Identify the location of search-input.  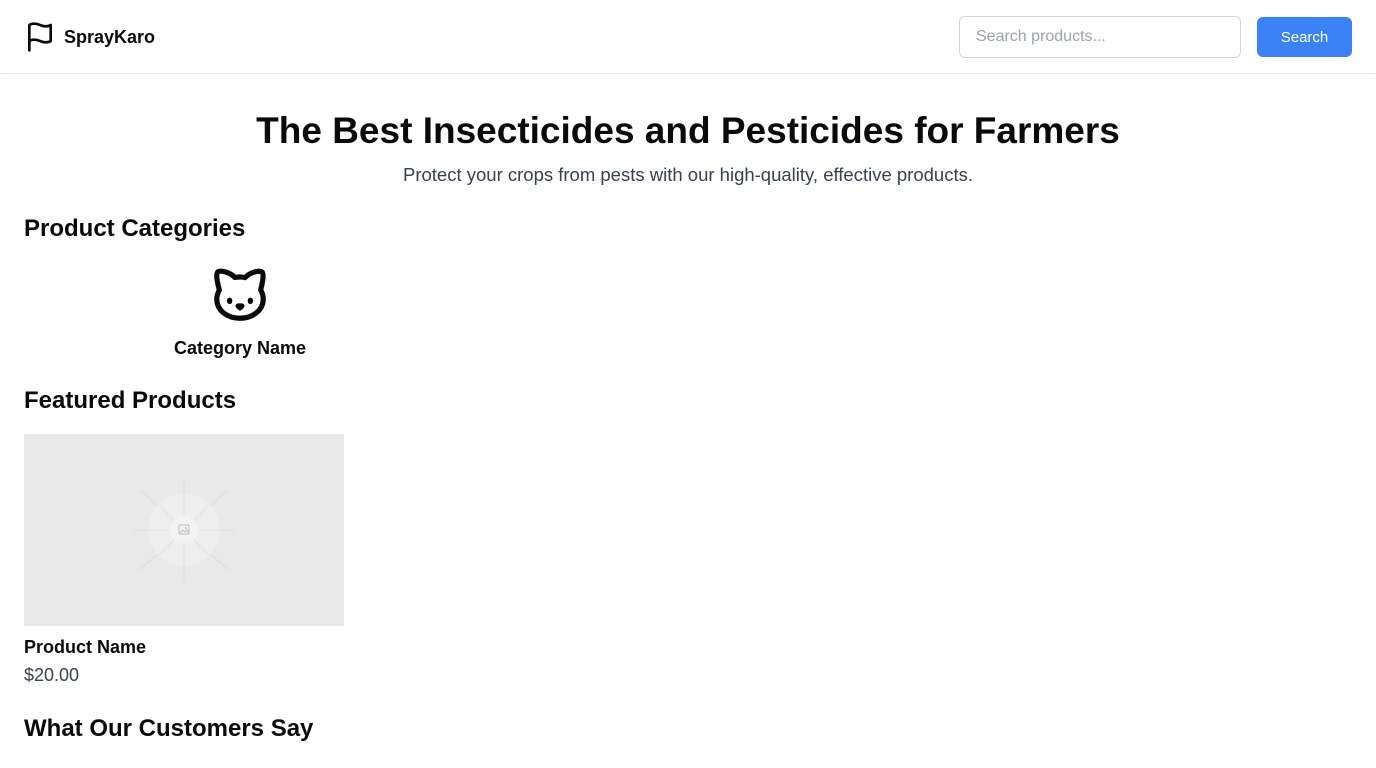
(1100, 37).